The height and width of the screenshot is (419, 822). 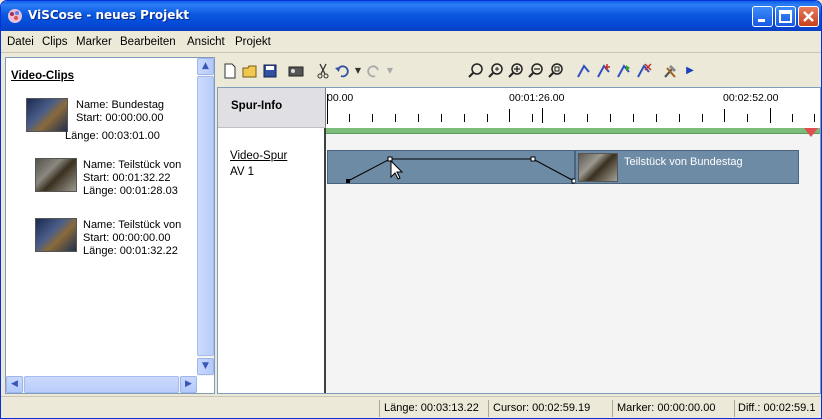 I want to click on ruler-label: 00.00, so click(x=340, y=98).